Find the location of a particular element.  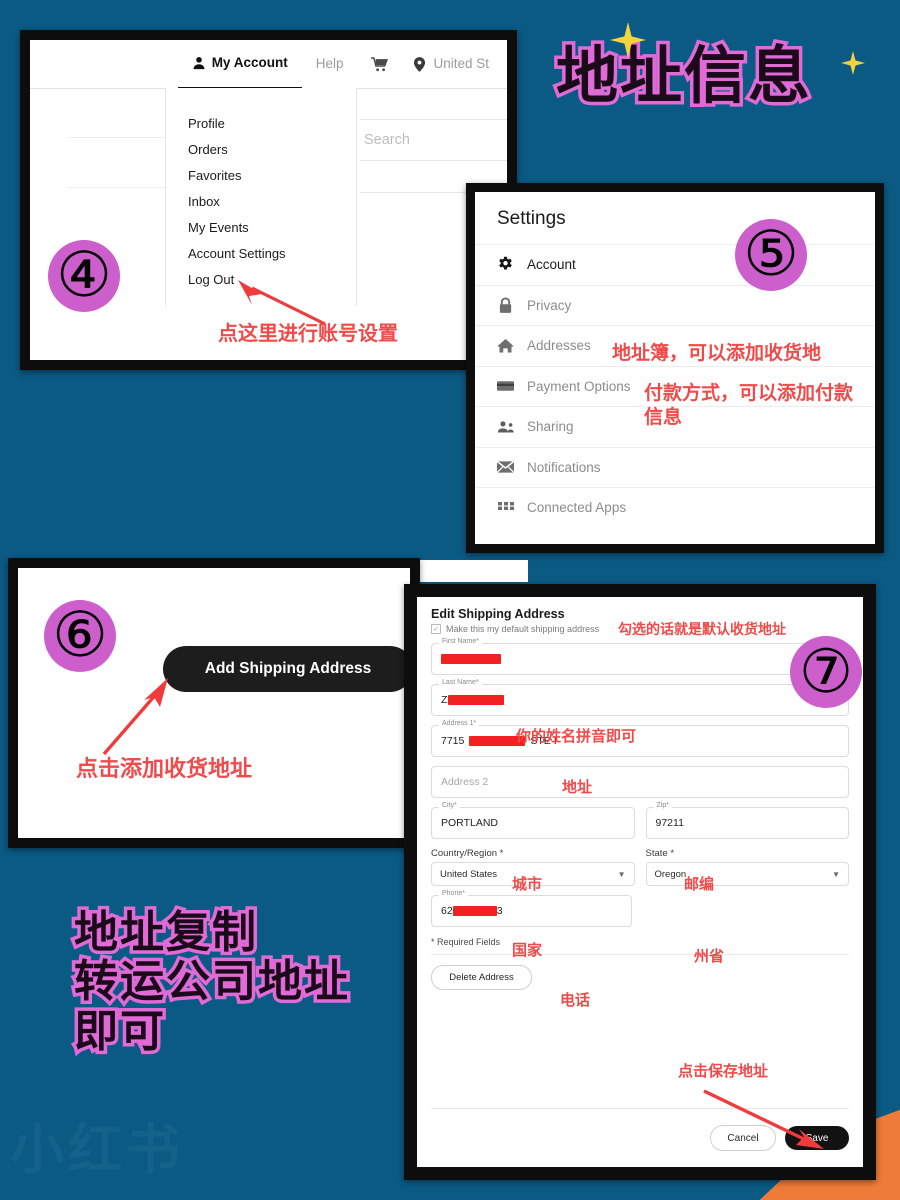

field-label-zip: Zip* is located at coordinates (662, 805).